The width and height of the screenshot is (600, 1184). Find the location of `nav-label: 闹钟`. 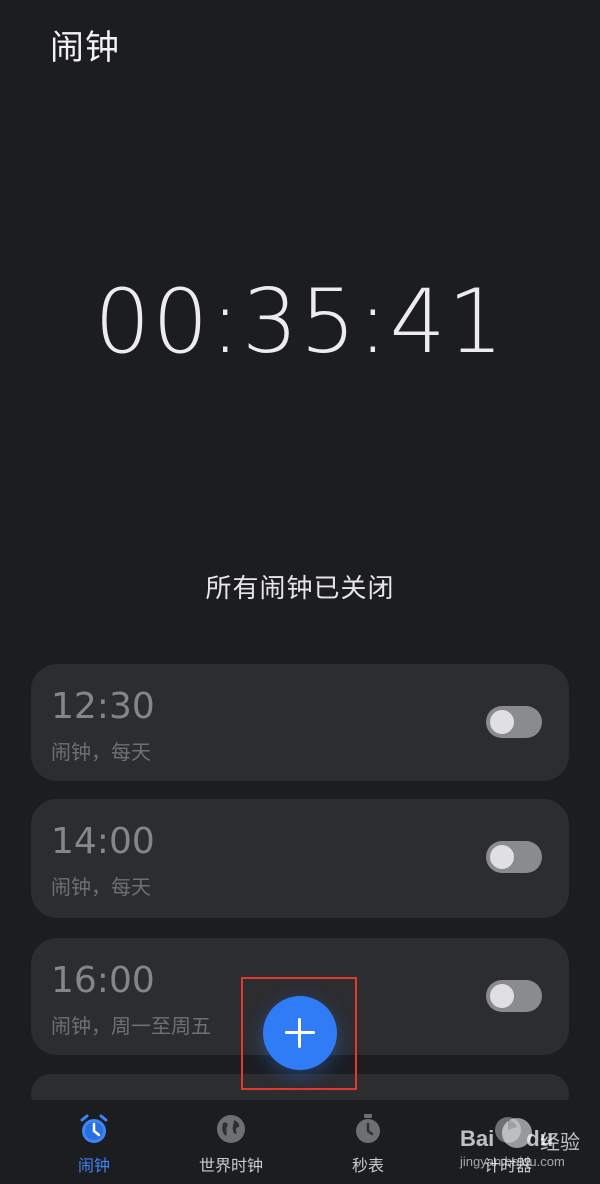

nav-label: 闹钟 is located at coordinates (93, 1165).